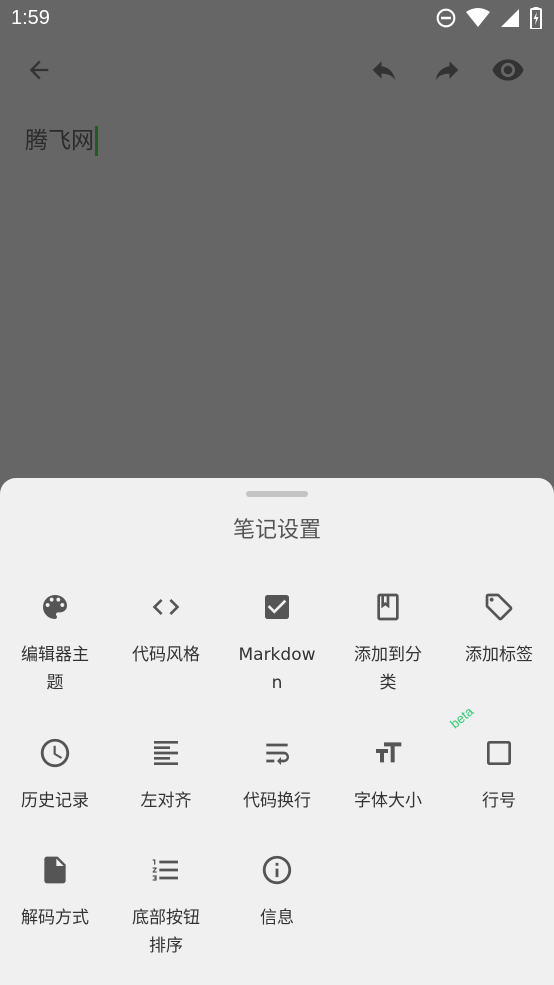  Describe the element at coordinates (277, 669) in the screenshot. I see `item-label: Markdown` at that location.